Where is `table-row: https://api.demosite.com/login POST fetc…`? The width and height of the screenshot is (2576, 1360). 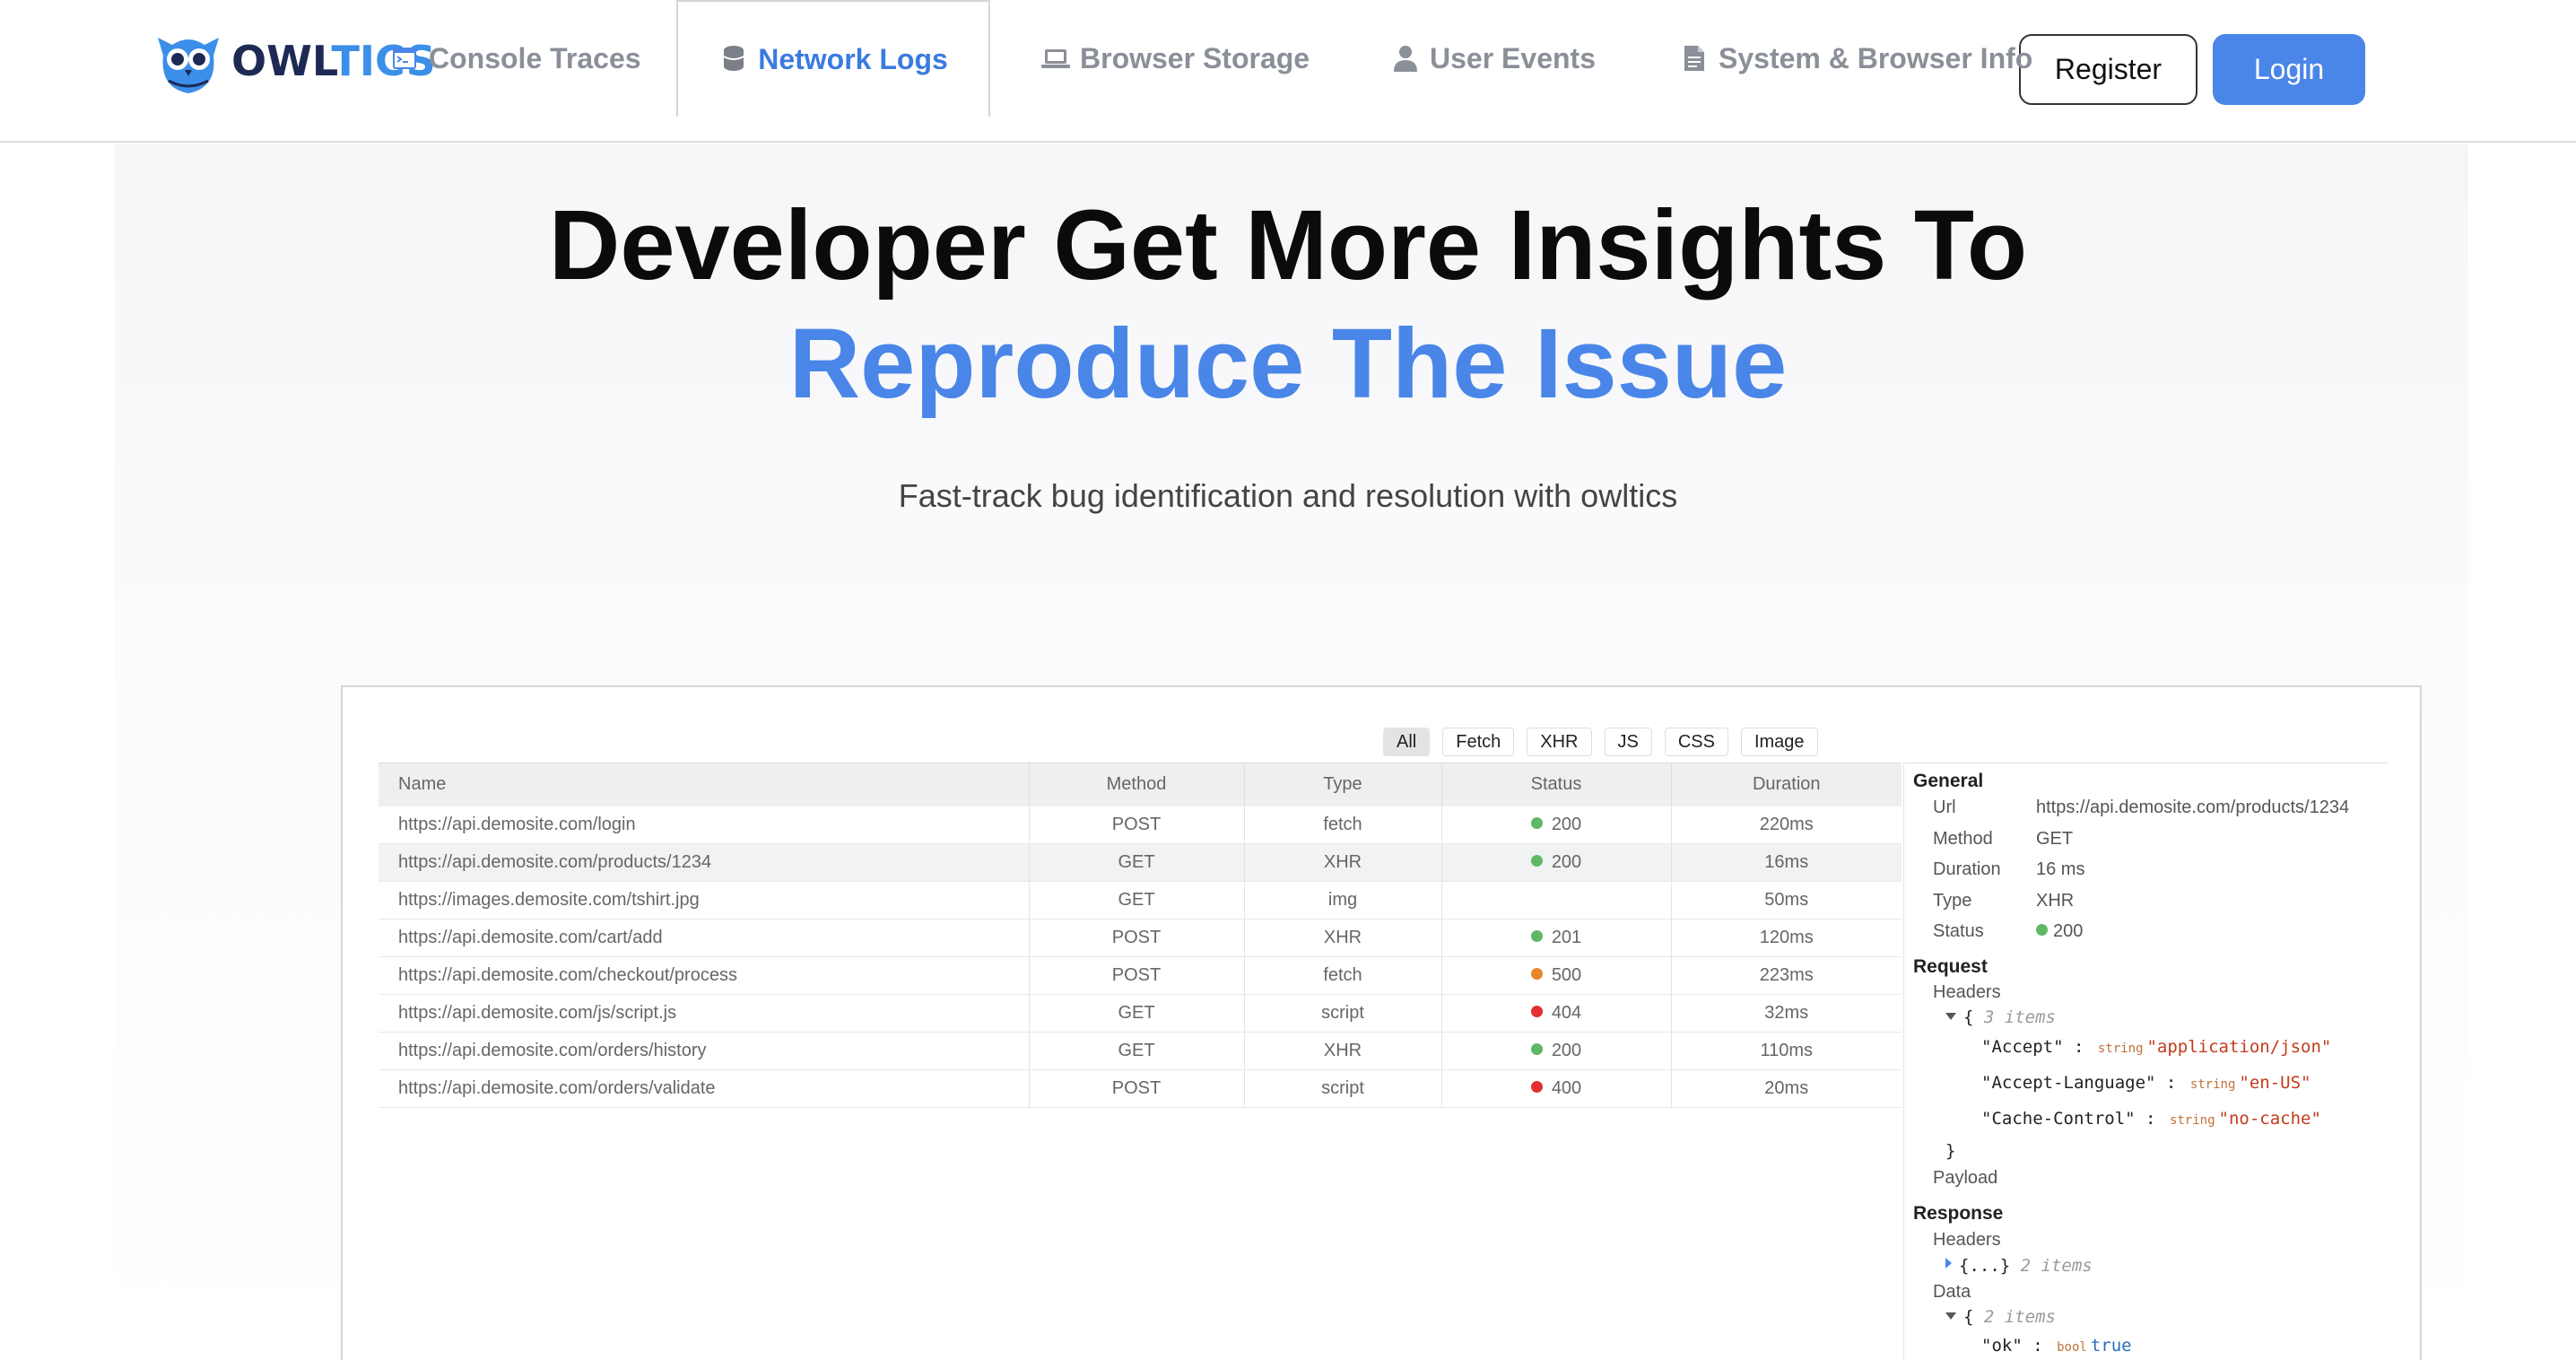
table-row: https://api.demosite.com/login POST fetc… is located at coordinates (1140, 825).